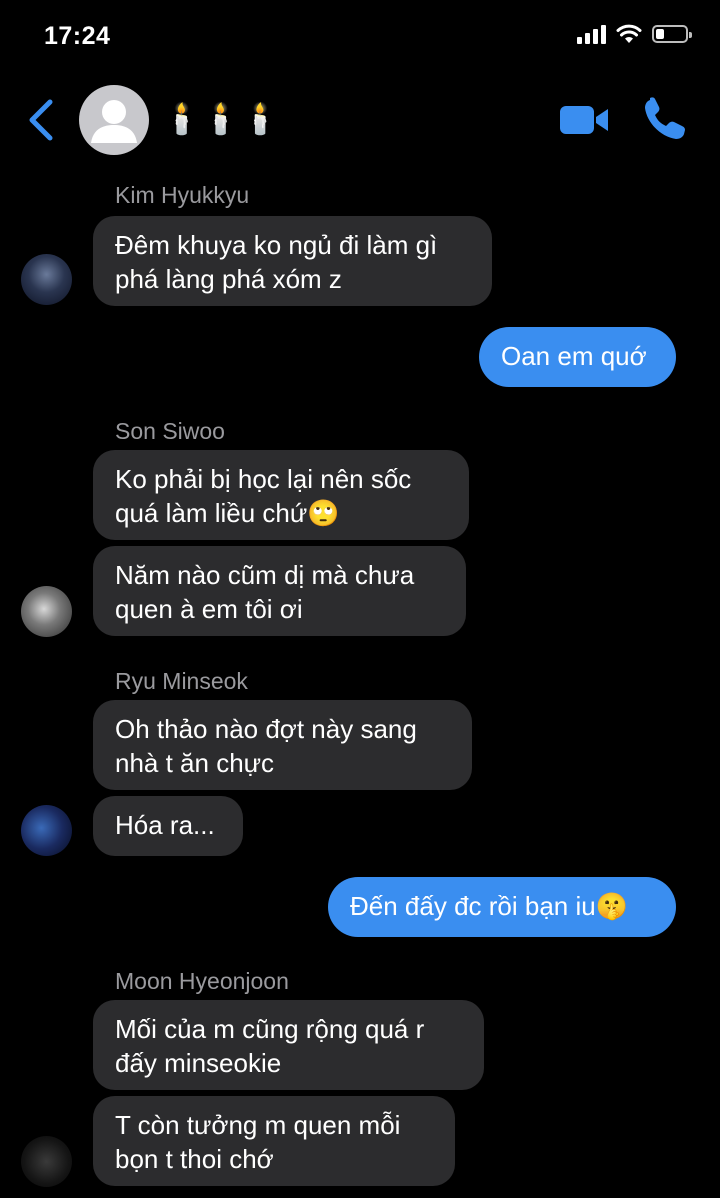 The width and height of the screenshot is (720, 1198). I want to click on wifi-icon, so click(629, 33).